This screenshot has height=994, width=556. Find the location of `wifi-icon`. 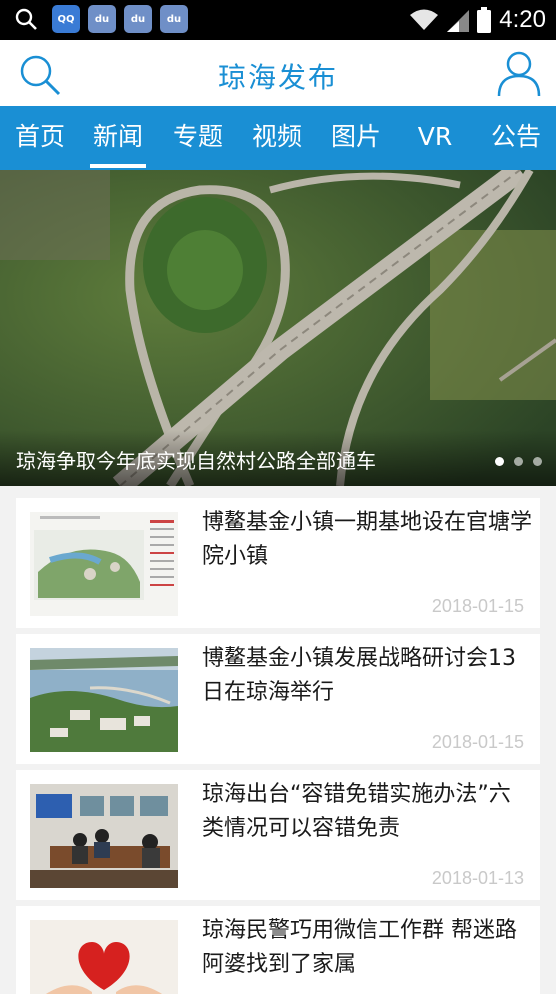

wifi-icon is located at coordinates (424, 19).